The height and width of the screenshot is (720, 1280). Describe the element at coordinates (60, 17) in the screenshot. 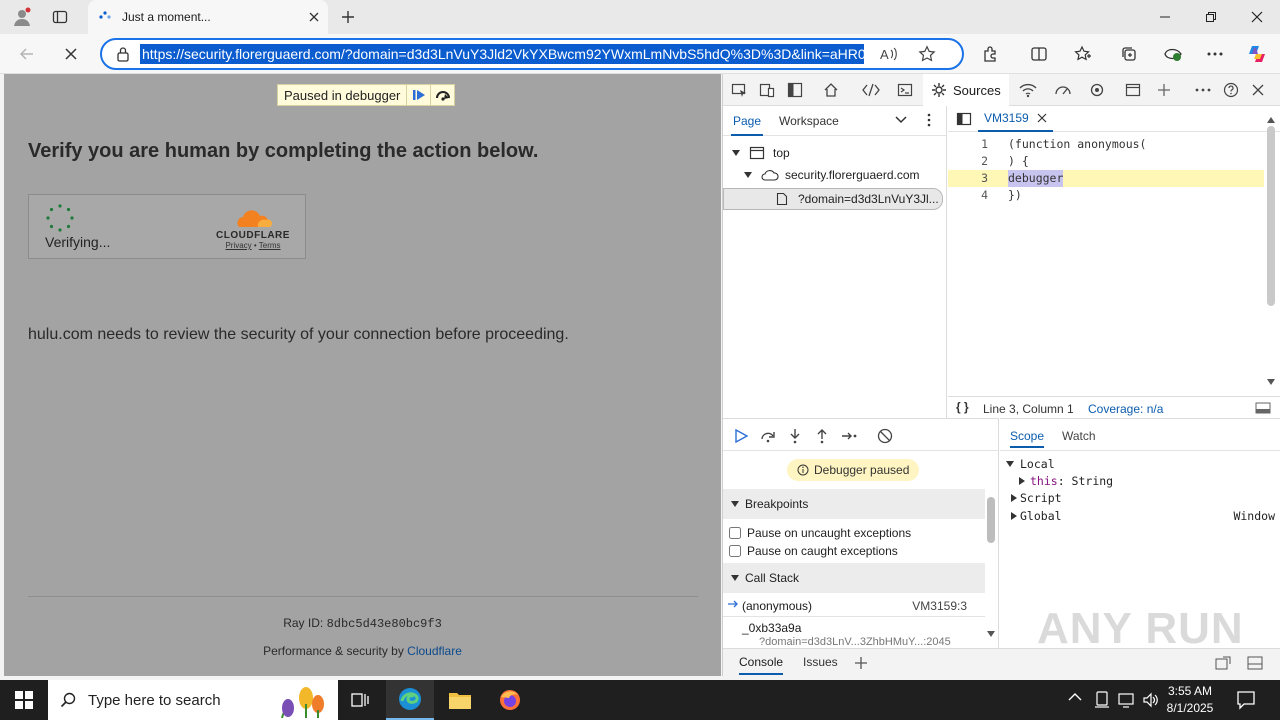

I see `tab-actions-icon` at that location.